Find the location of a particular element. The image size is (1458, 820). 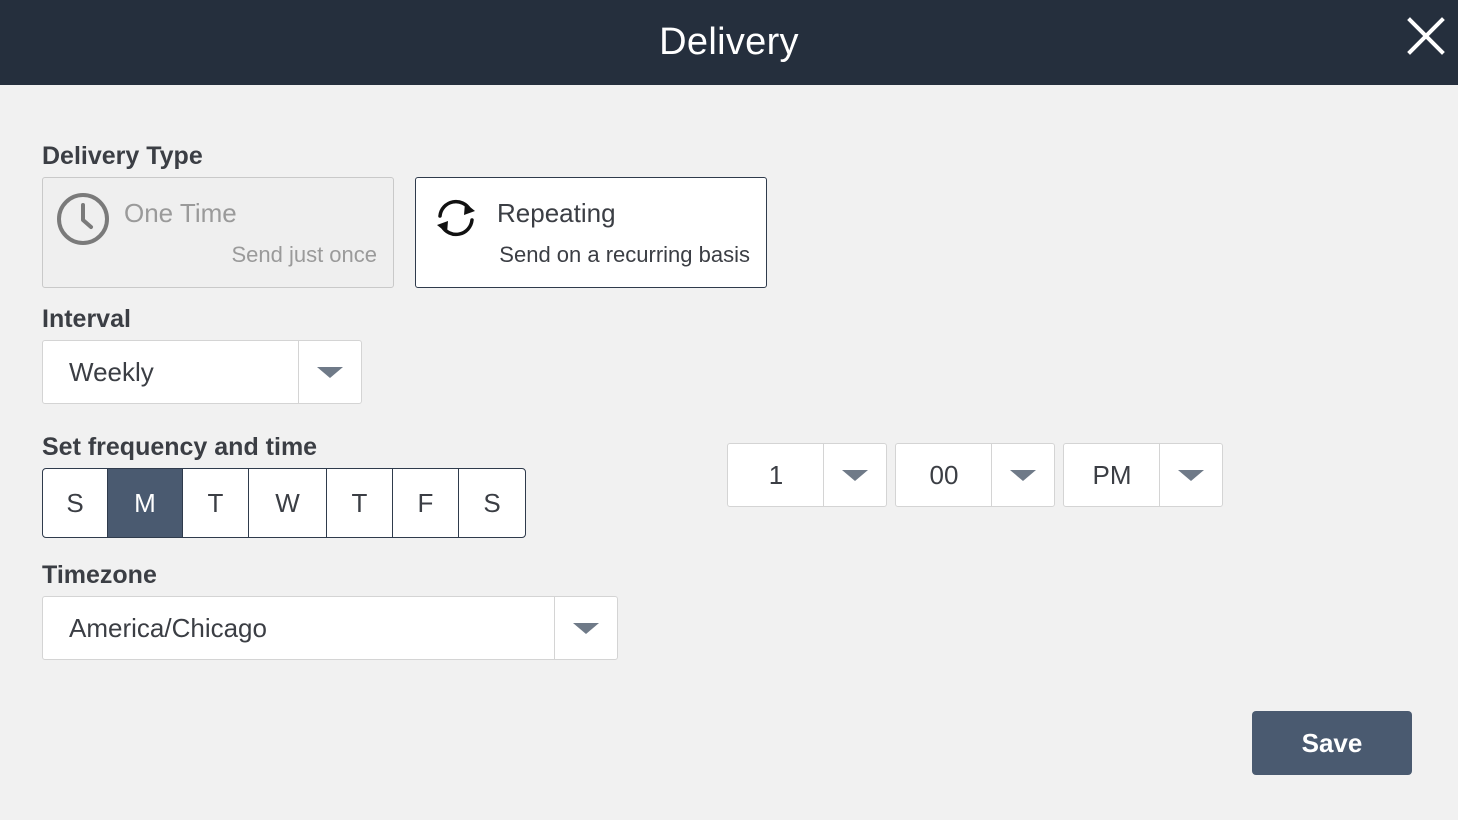

minute-value: 00 is located at coordinates (944, 475).